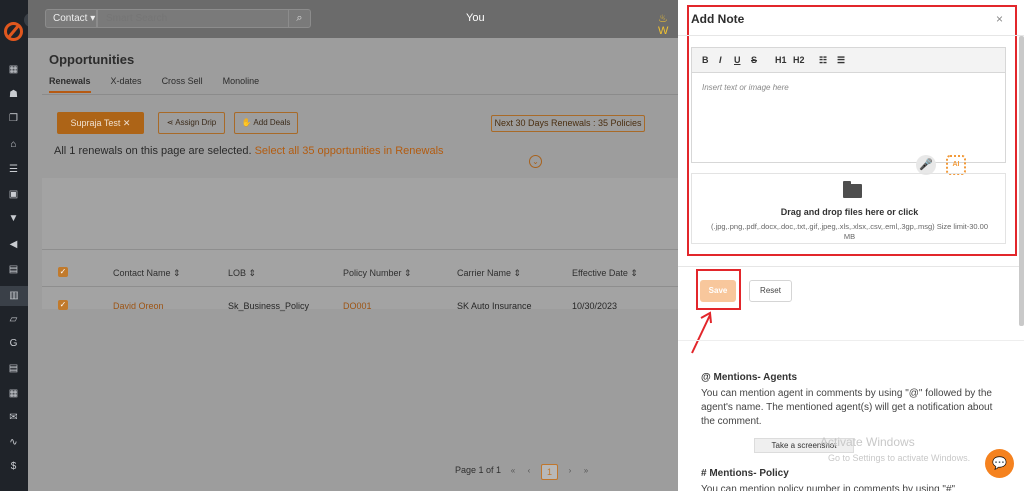 This screenshot has width=1024, height=491. Describe the element at coordinates (663, 31) in the screenshot. I see `notification-text: W` at that location.